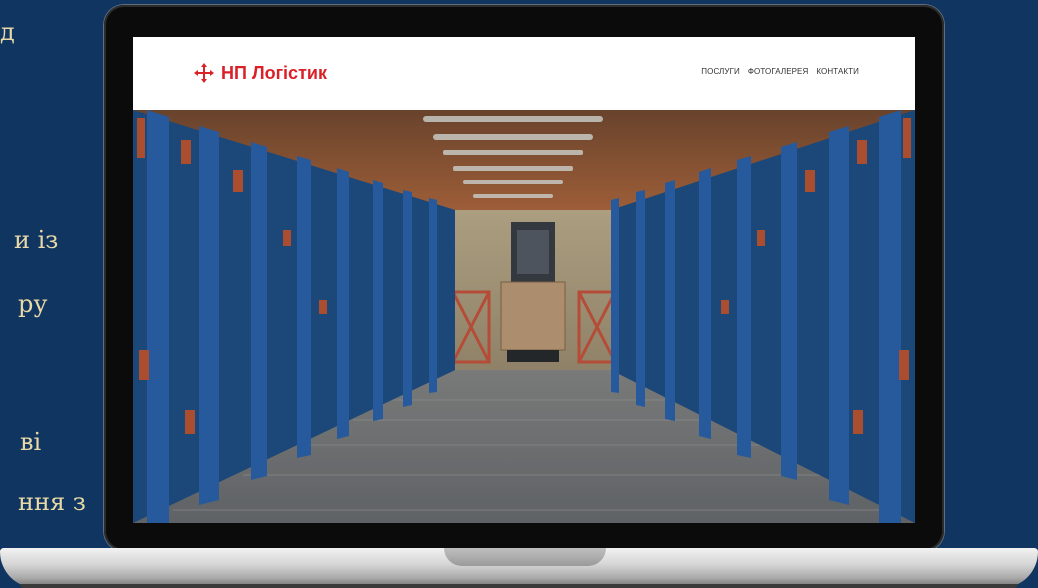 The height and width of the screenshot is (588, 1038). Describe the element at coordinates (33, 304) in the screenshot. I see `slide-text-line: ру` at that location.